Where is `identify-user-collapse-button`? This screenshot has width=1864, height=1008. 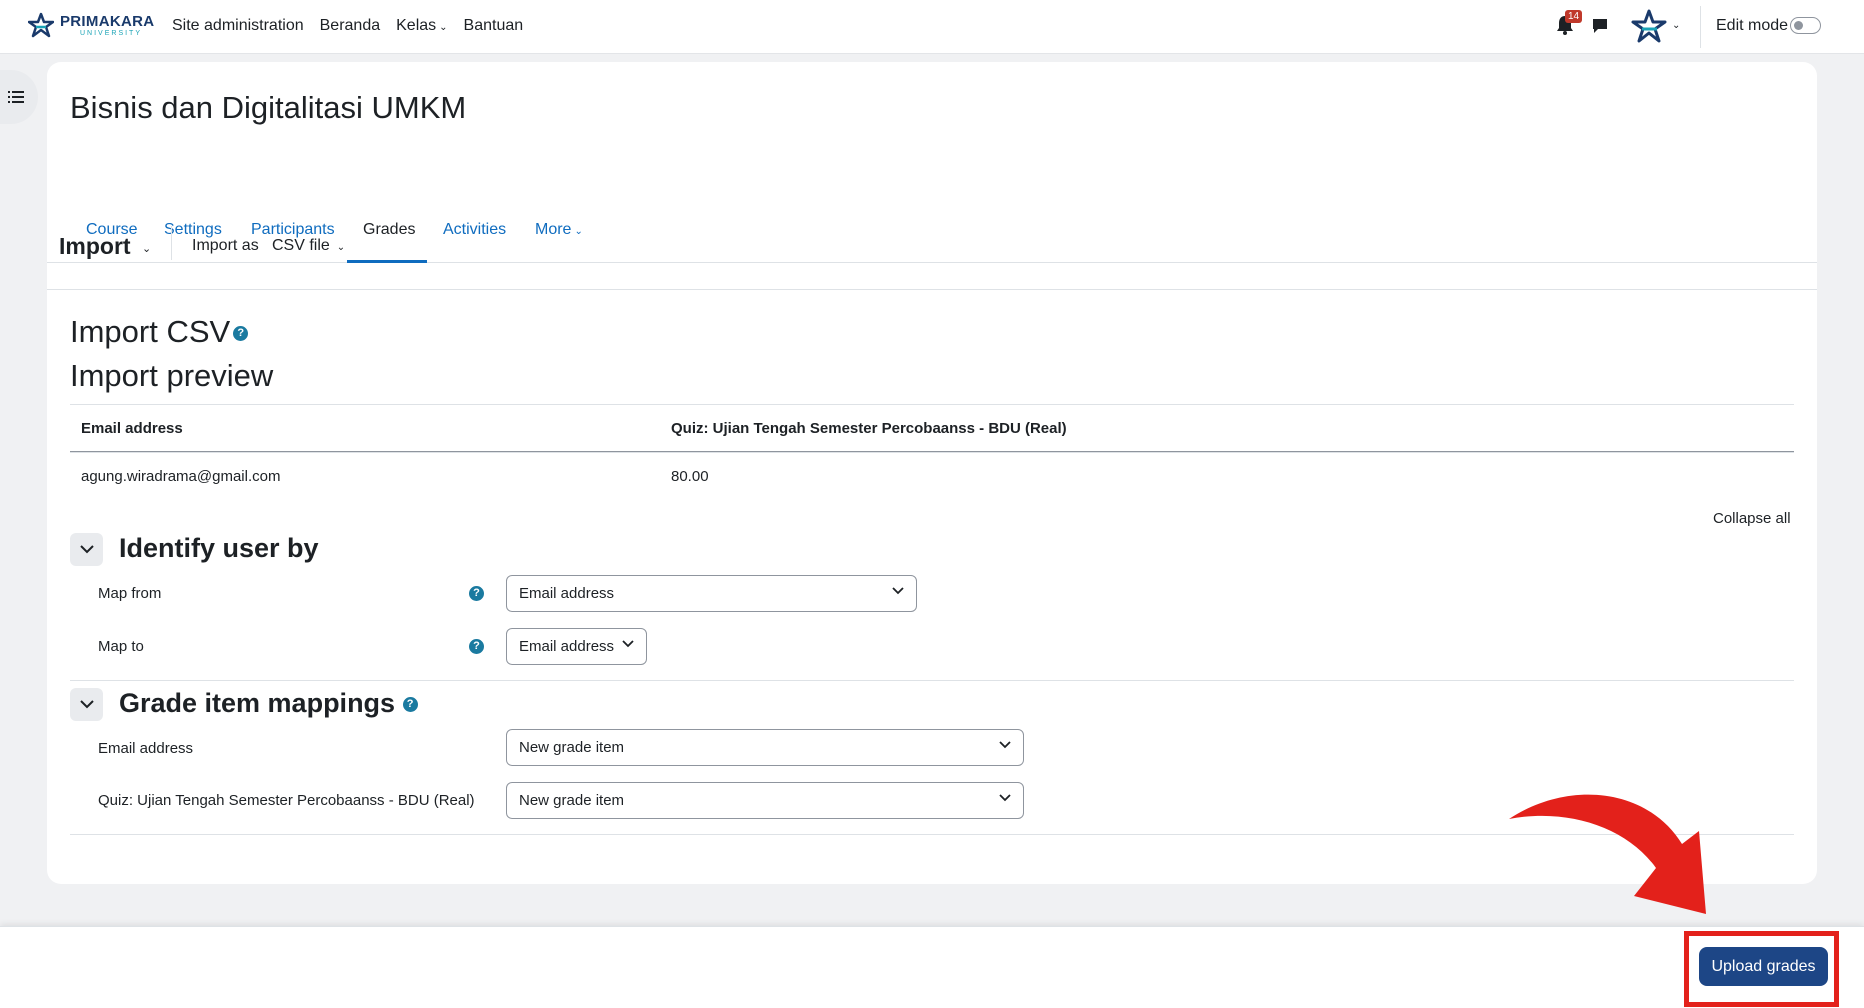
identify-user-collapse-button is located at coordinates (86, 549).